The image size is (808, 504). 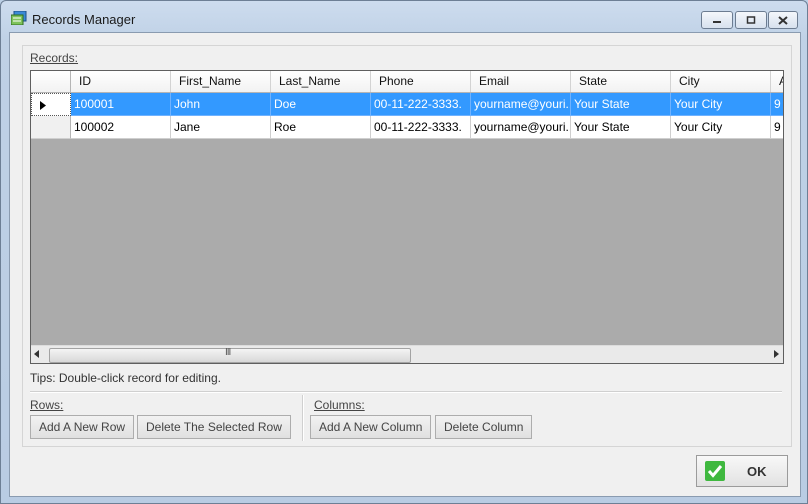 I want to click on minimize-icon, so click(x=717, y=22).